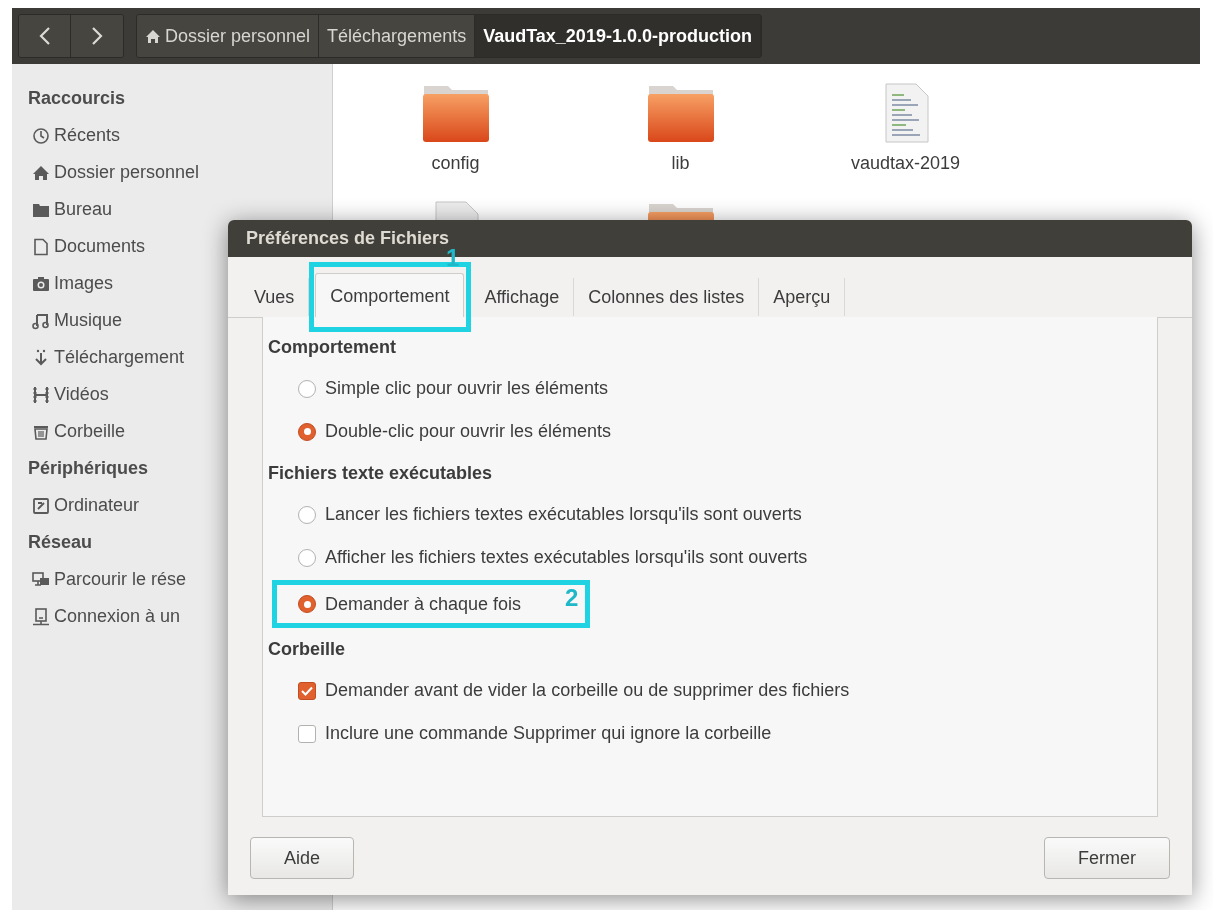  Describe the element at coordinates (467, 388) in the screenshot. I see `option-label: Simple clic pour ouvrir les éléments` at that location.